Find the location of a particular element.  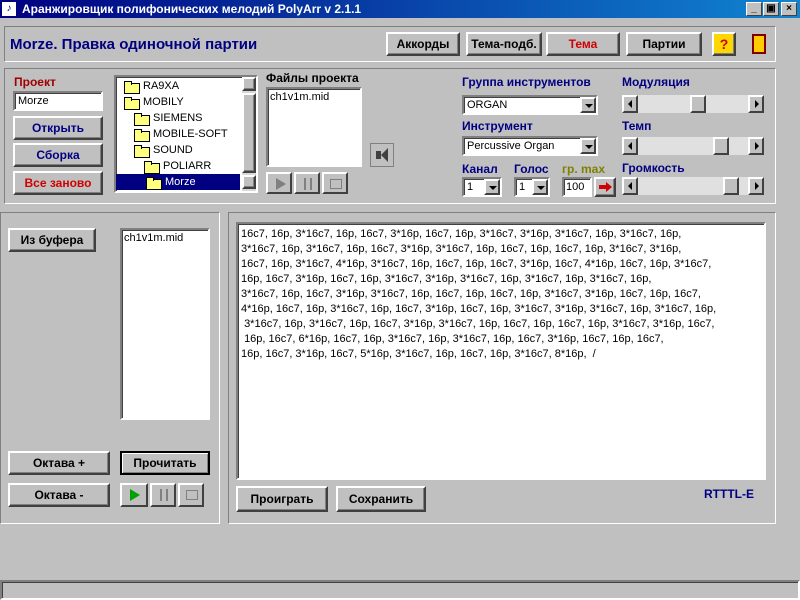

help-icon: ? is located at coordinates (724, 44).